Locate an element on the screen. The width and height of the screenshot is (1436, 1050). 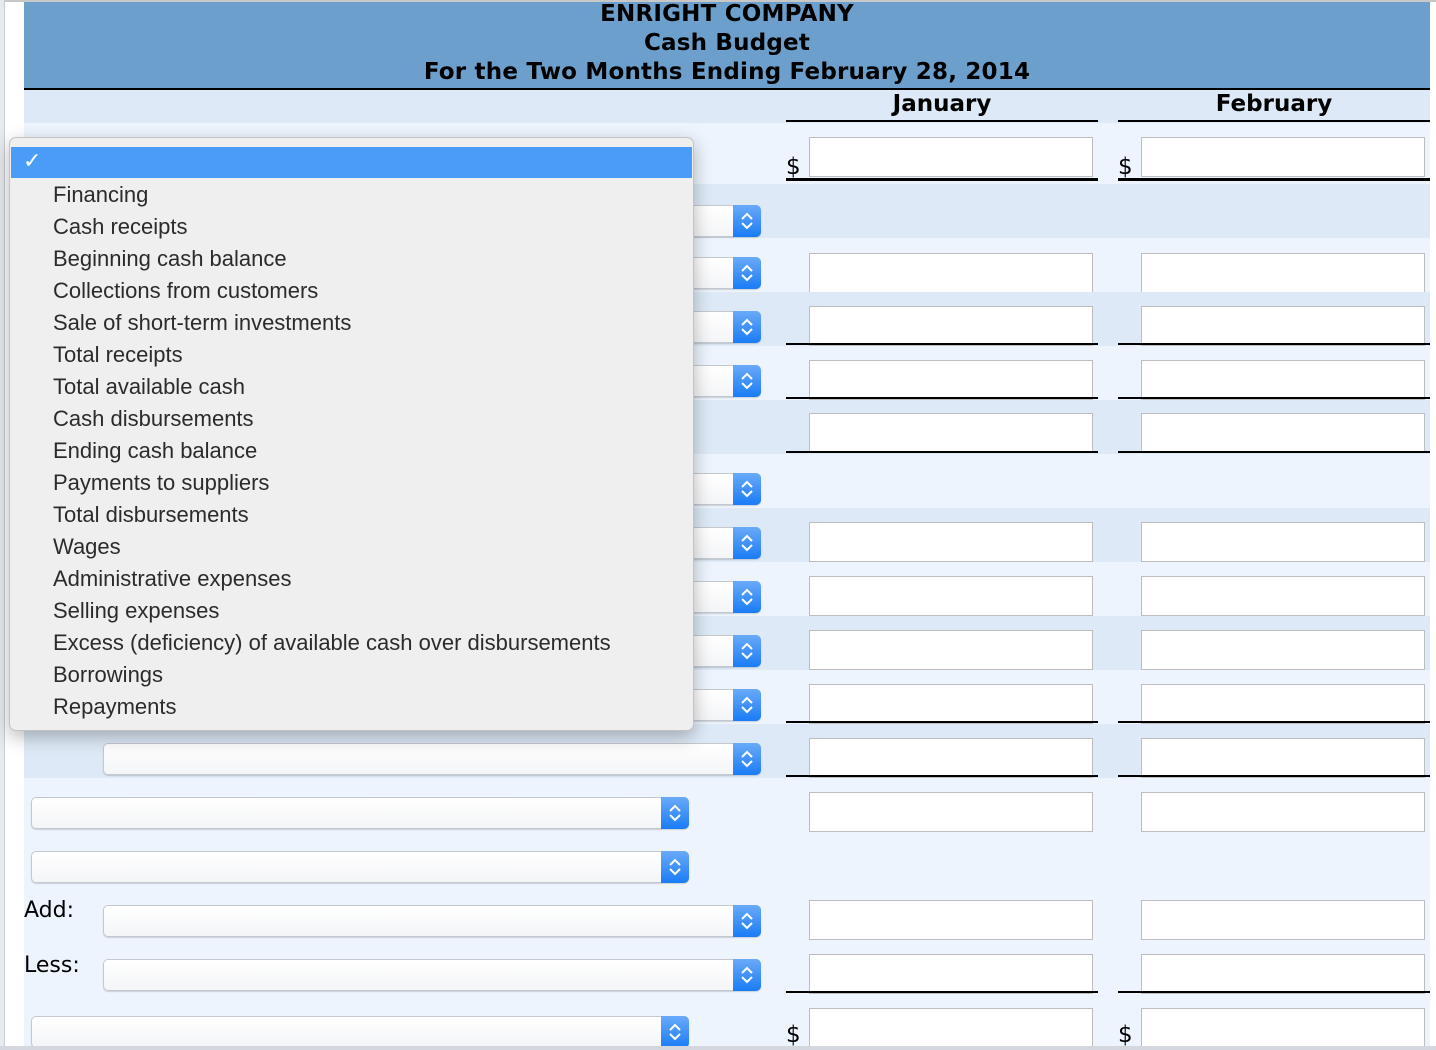
menu-item-selling-expenses: Selling expenses is located at coordinates (136, 611).